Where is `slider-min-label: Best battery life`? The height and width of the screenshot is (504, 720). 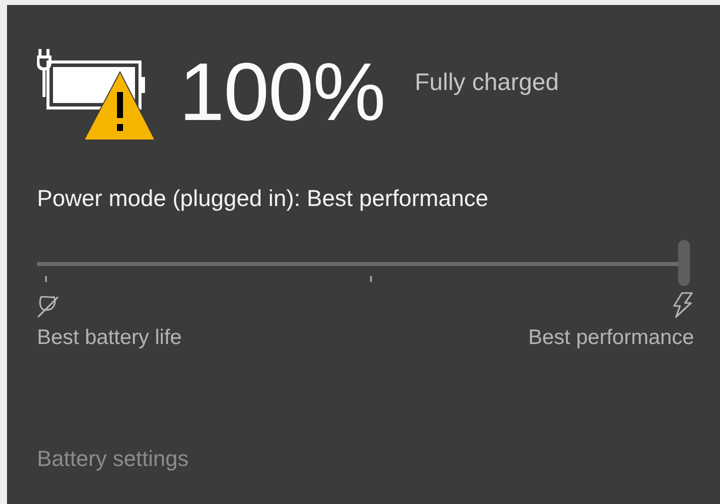
slider-min-label: Best battery life is located at coordinates (109, 338).